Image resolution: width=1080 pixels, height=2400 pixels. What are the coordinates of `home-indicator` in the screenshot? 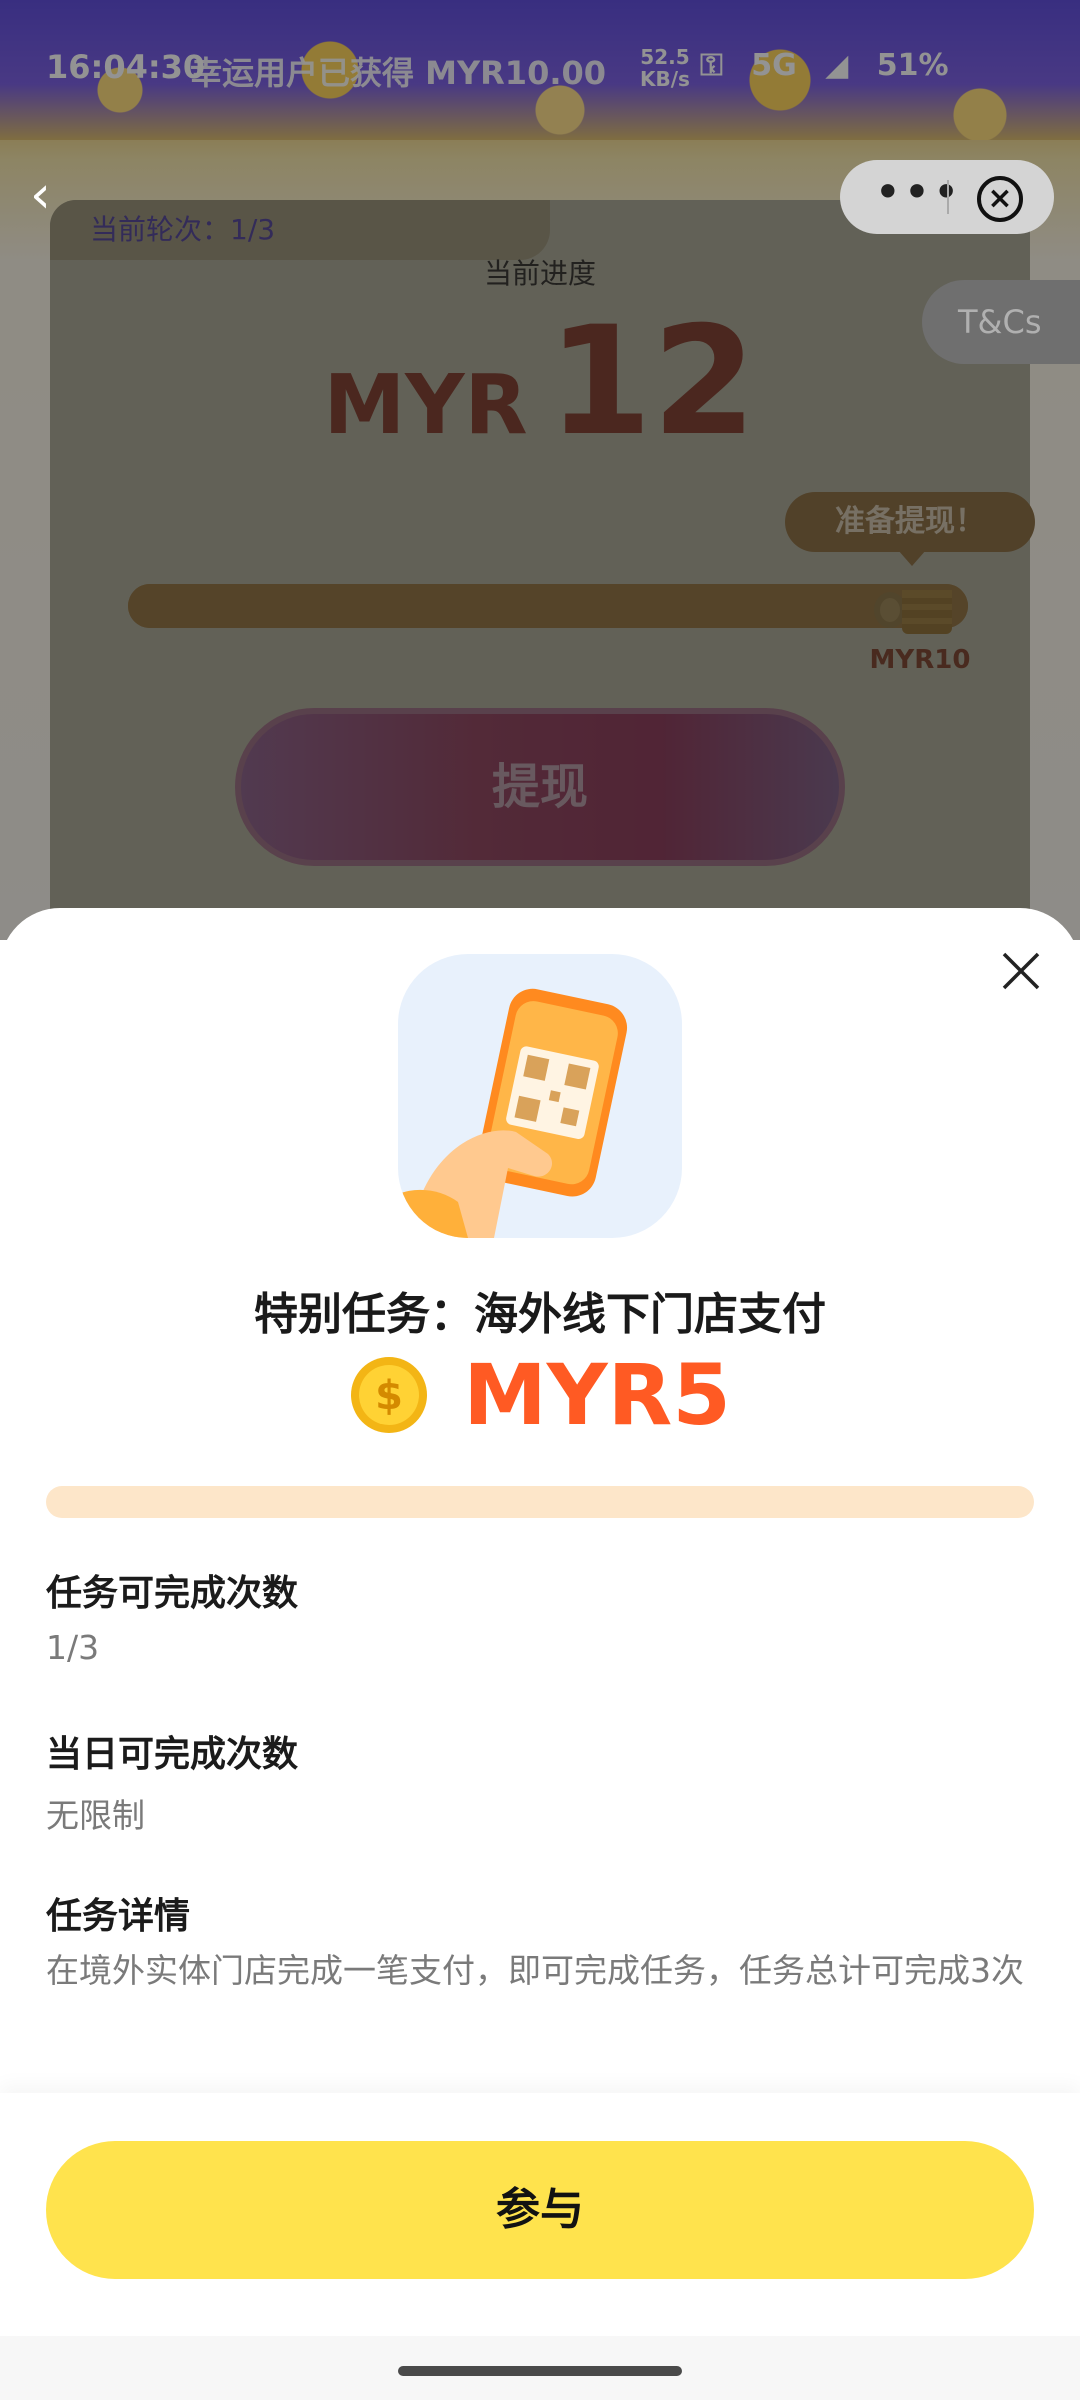 It's located at (540, 2371).